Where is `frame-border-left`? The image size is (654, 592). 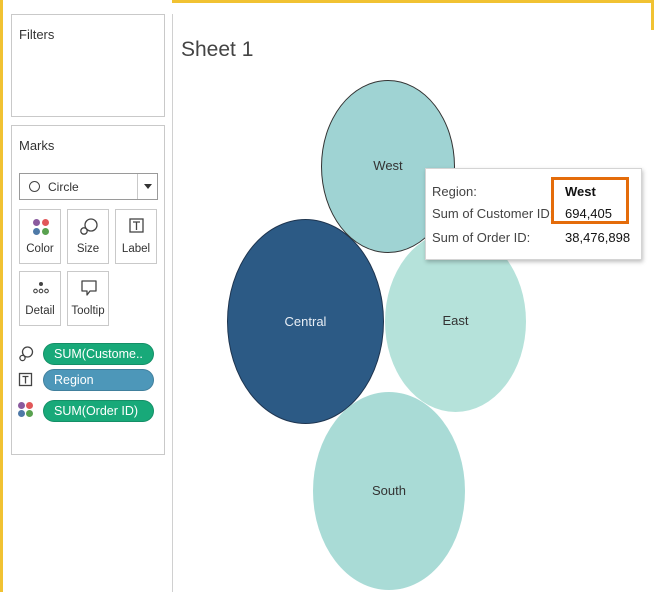
frame-border-left is located at coordinates (1, 296).